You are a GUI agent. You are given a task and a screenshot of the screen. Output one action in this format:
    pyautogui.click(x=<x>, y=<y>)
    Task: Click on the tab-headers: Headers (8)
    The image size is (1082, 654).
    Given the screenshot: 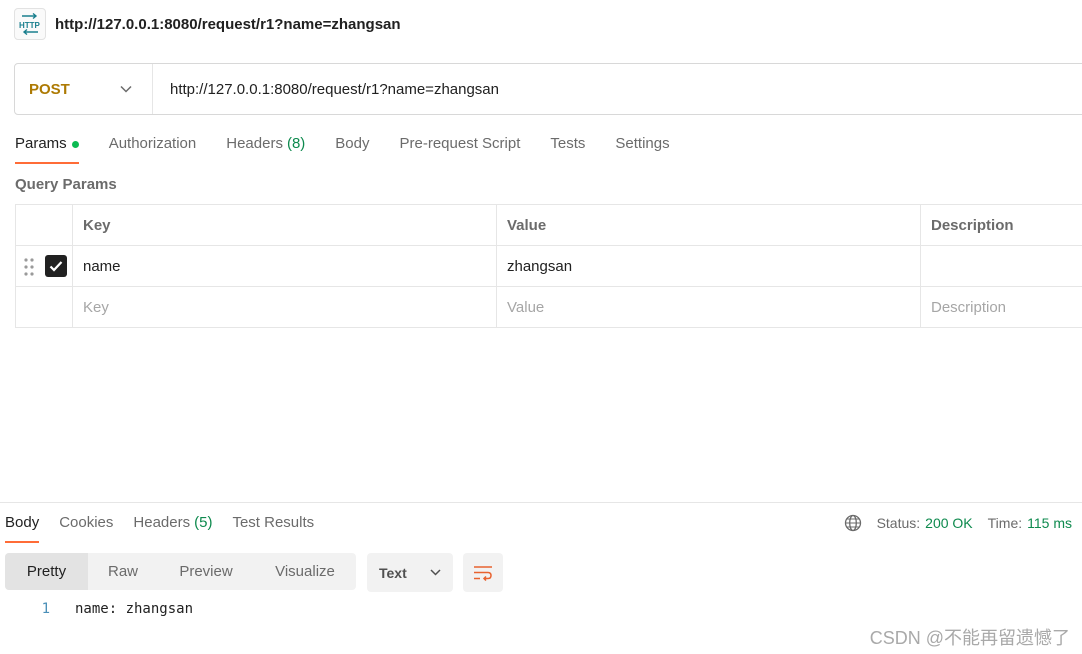 What is the action you would take?
    pyautogui.click(x=265, y=146)
    